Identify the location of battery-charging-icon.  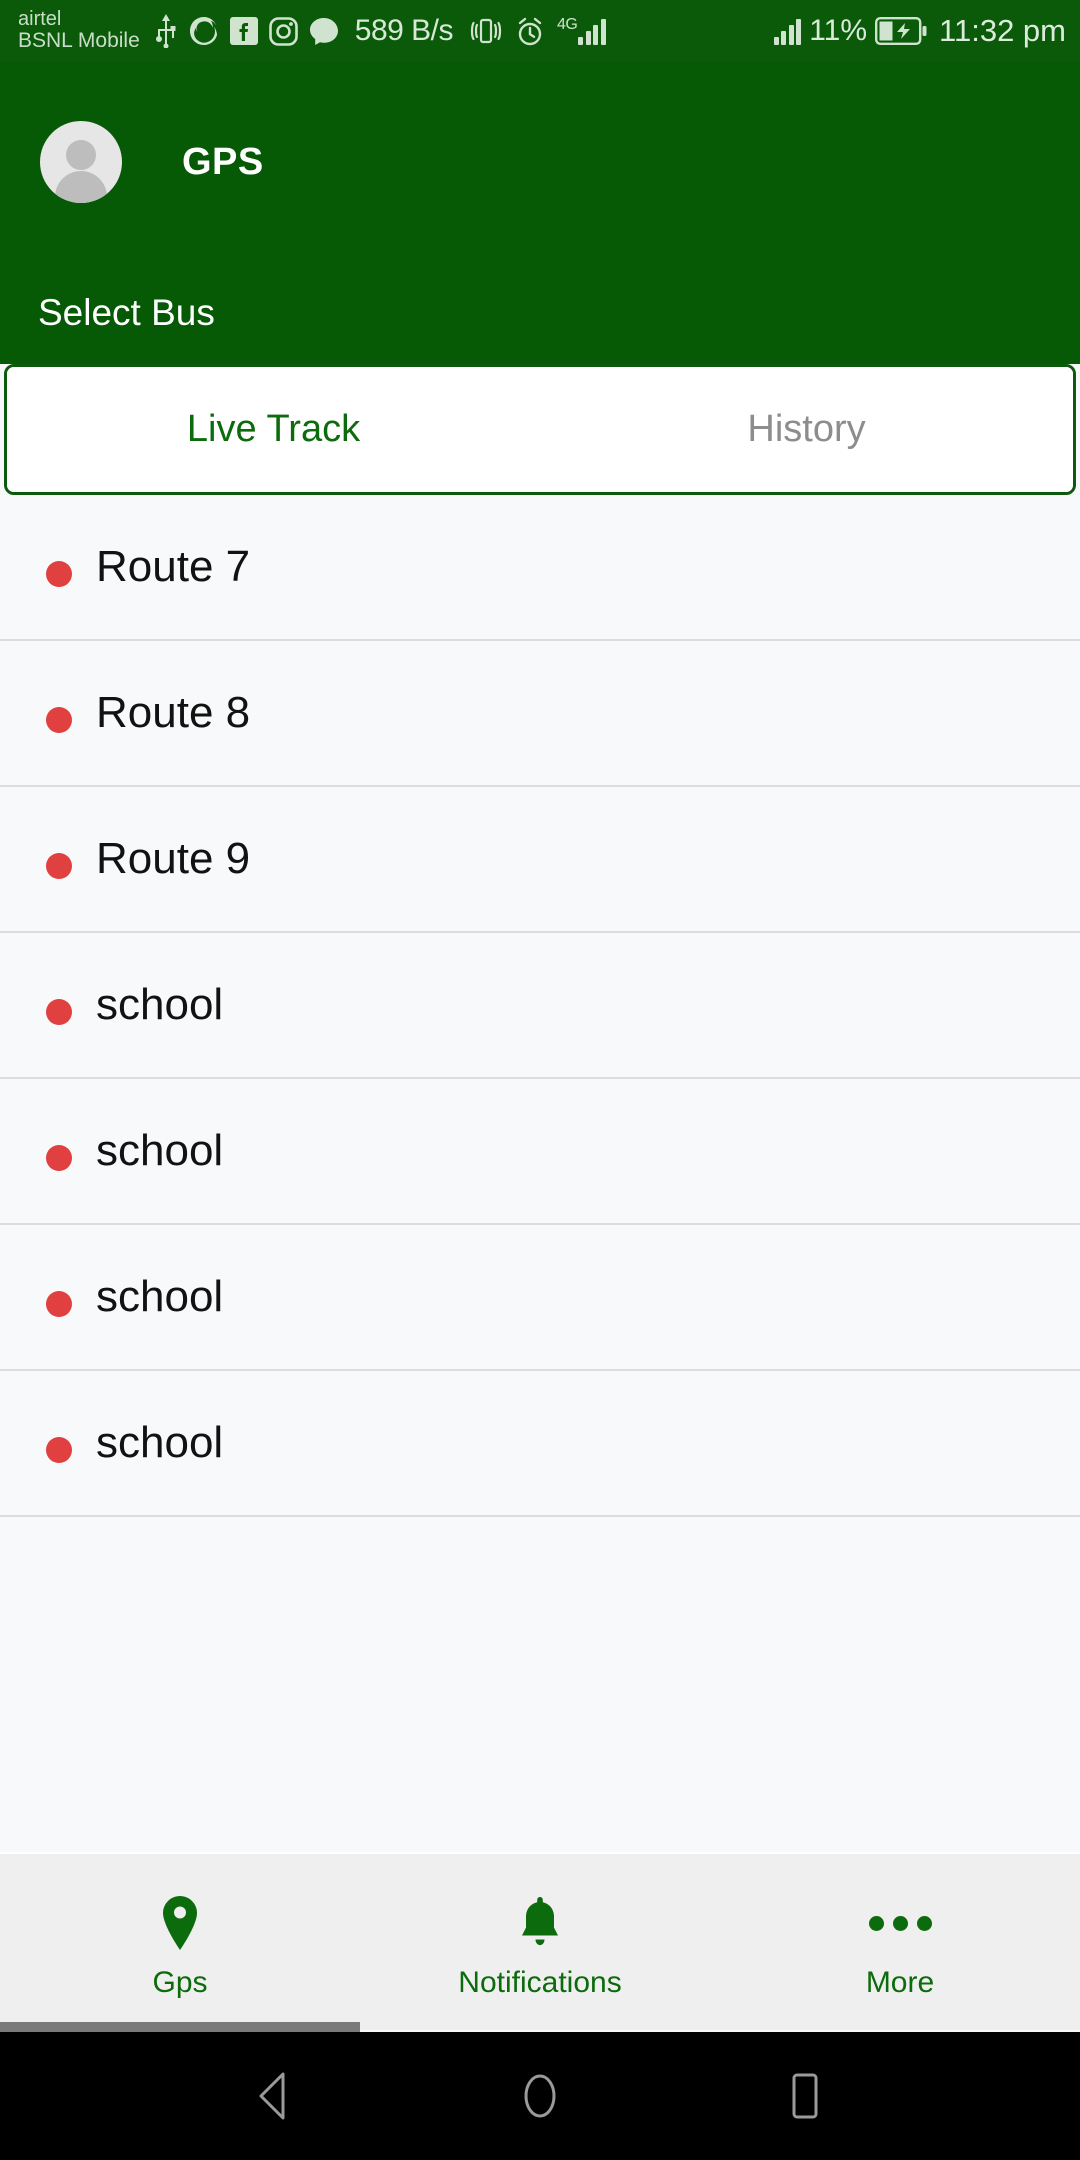
(901, 31).